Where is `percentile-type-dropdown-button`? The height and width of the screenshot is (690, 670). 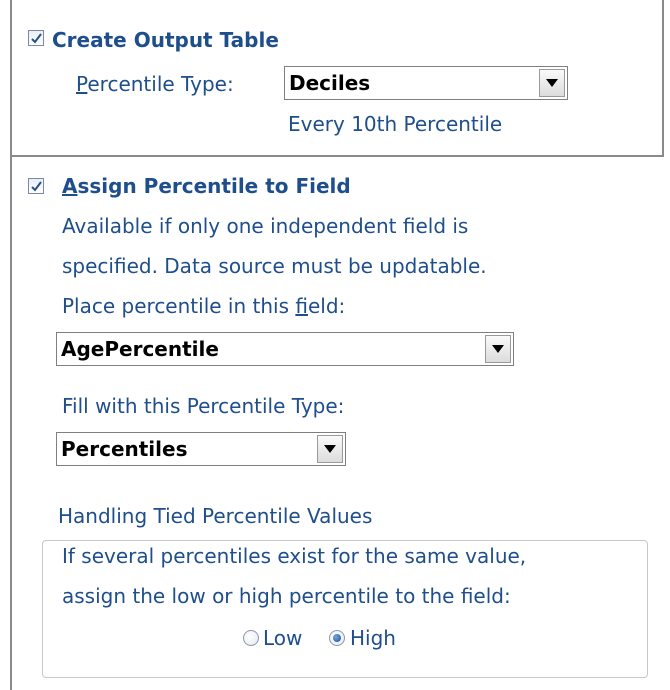 percentile-type-dropdown-button is located at coordinates (552, 83).